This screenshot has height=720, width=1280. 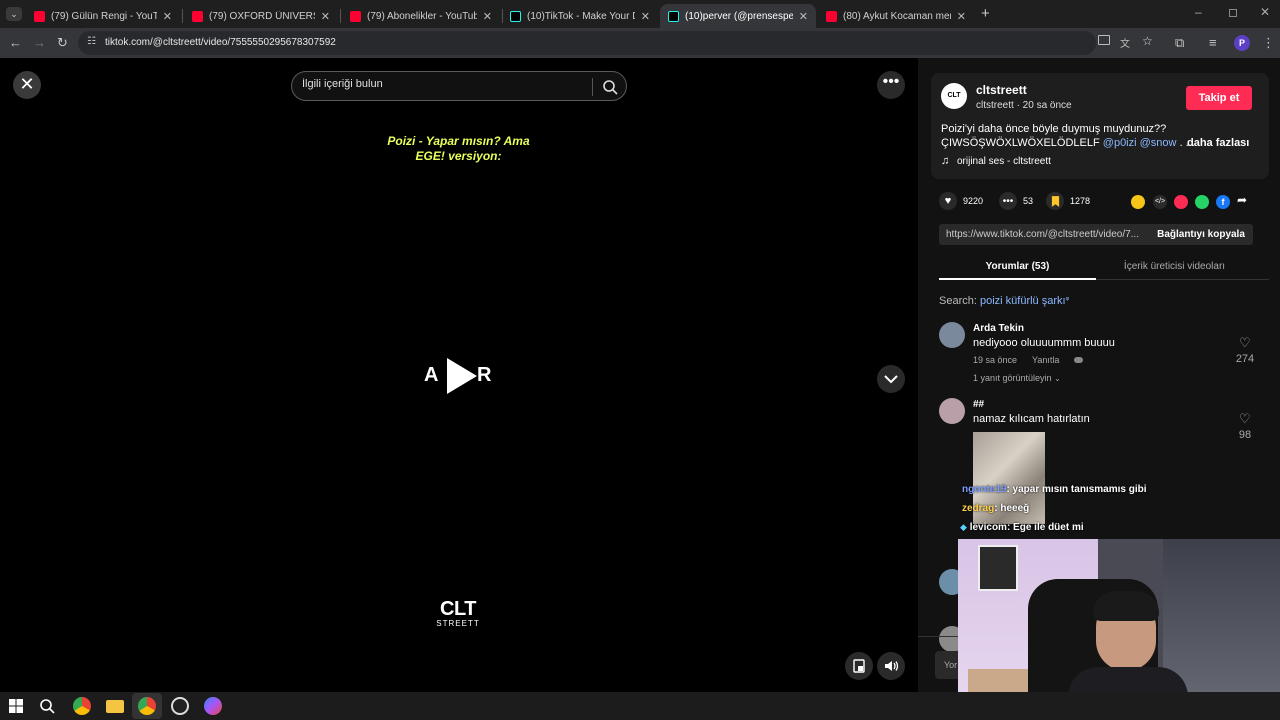 I want to click on coin-icon, so click(x=1138, y=202).